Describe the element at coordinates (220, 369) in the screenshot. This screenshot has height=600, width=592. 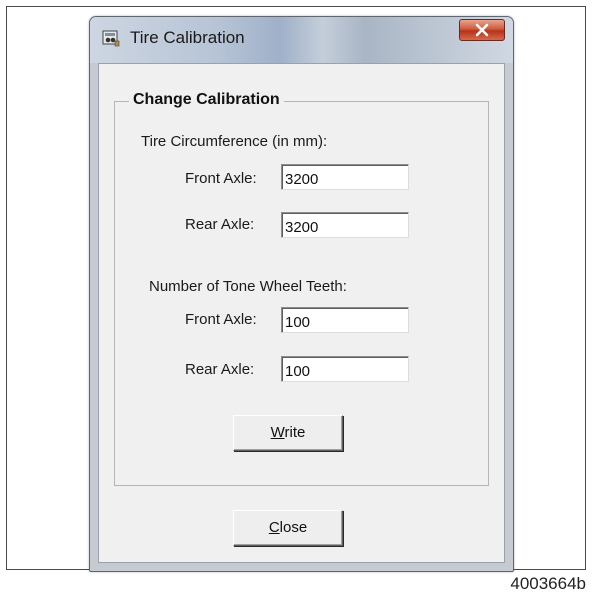
I see `tone-wheel-rear-label: Rear Axle:` at that location.